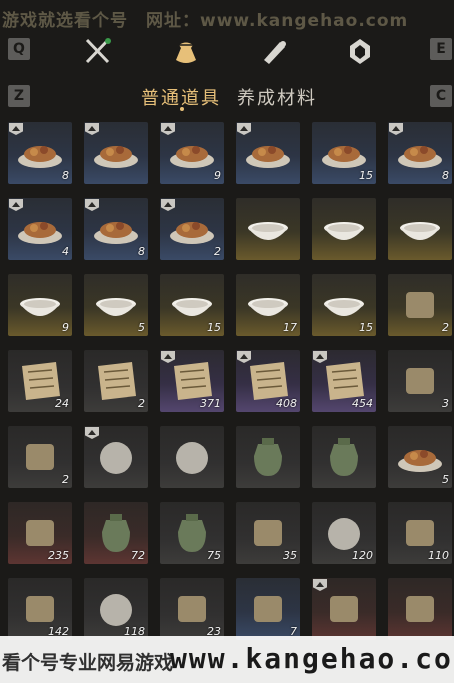 The height and width of the screenshot is (683, 454). What do you see at coordinates (441, 49) in the screenshot?
I see `key-hint-e: E` at bounding box center [441, 49].